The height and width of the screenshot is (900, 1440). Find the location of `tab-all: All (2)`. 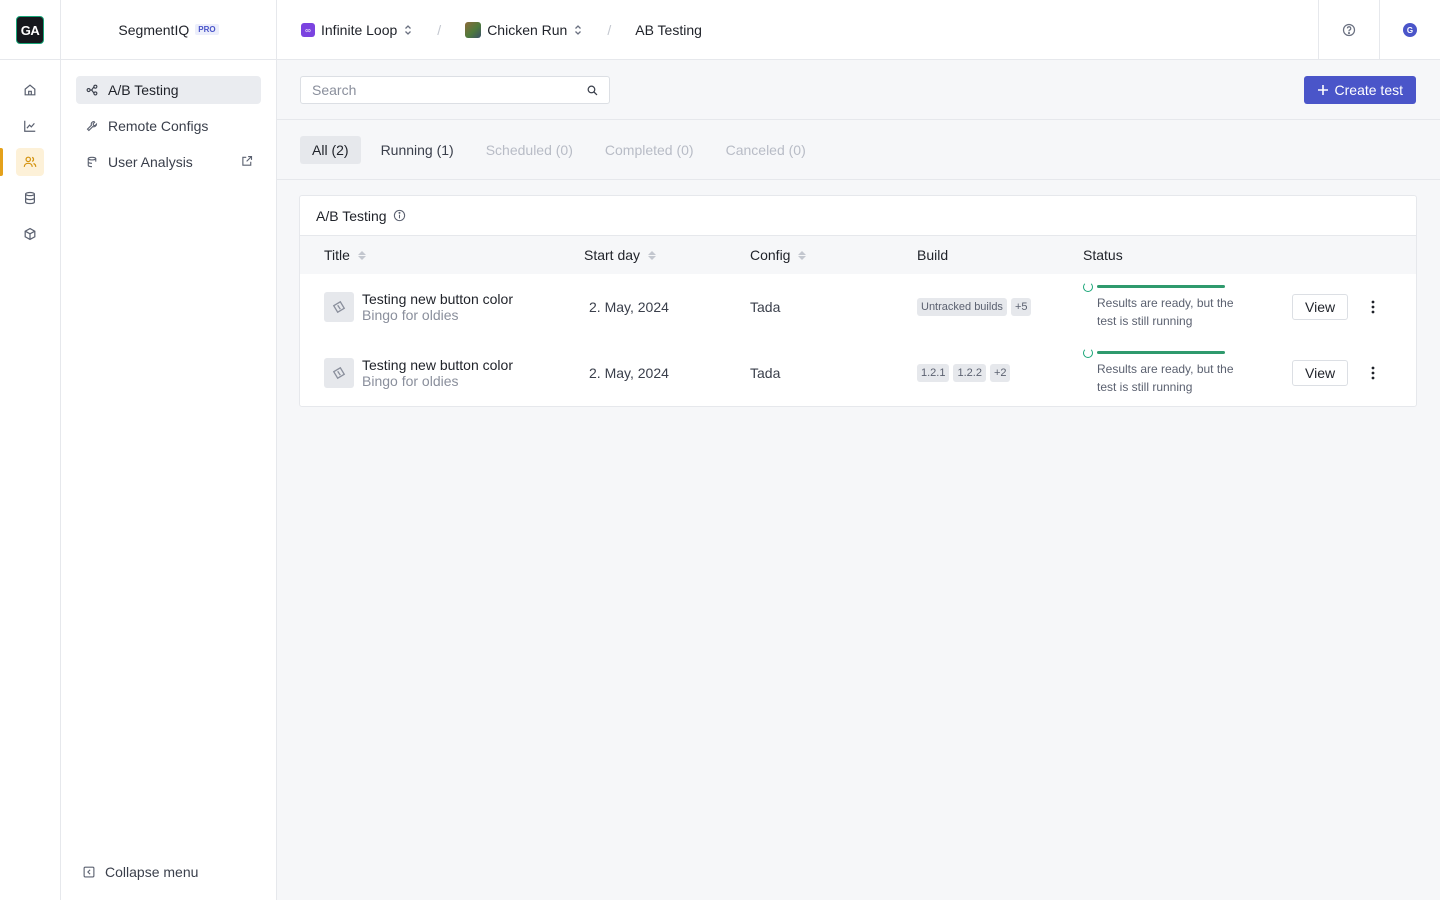

tab-all: All (2) is located at coordinates (330, 149).